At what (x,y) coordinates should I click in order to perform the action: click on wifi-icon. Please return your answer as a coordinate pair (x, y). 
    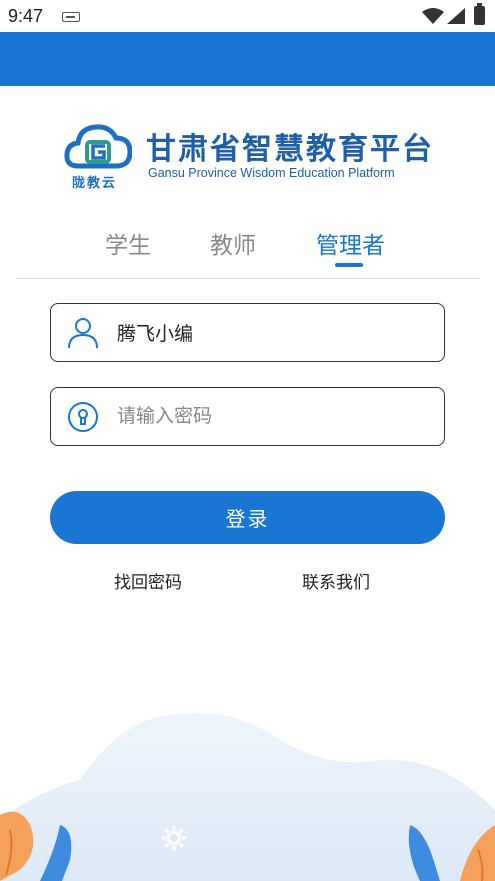
    Looking at the image, I should click on (433, 16).